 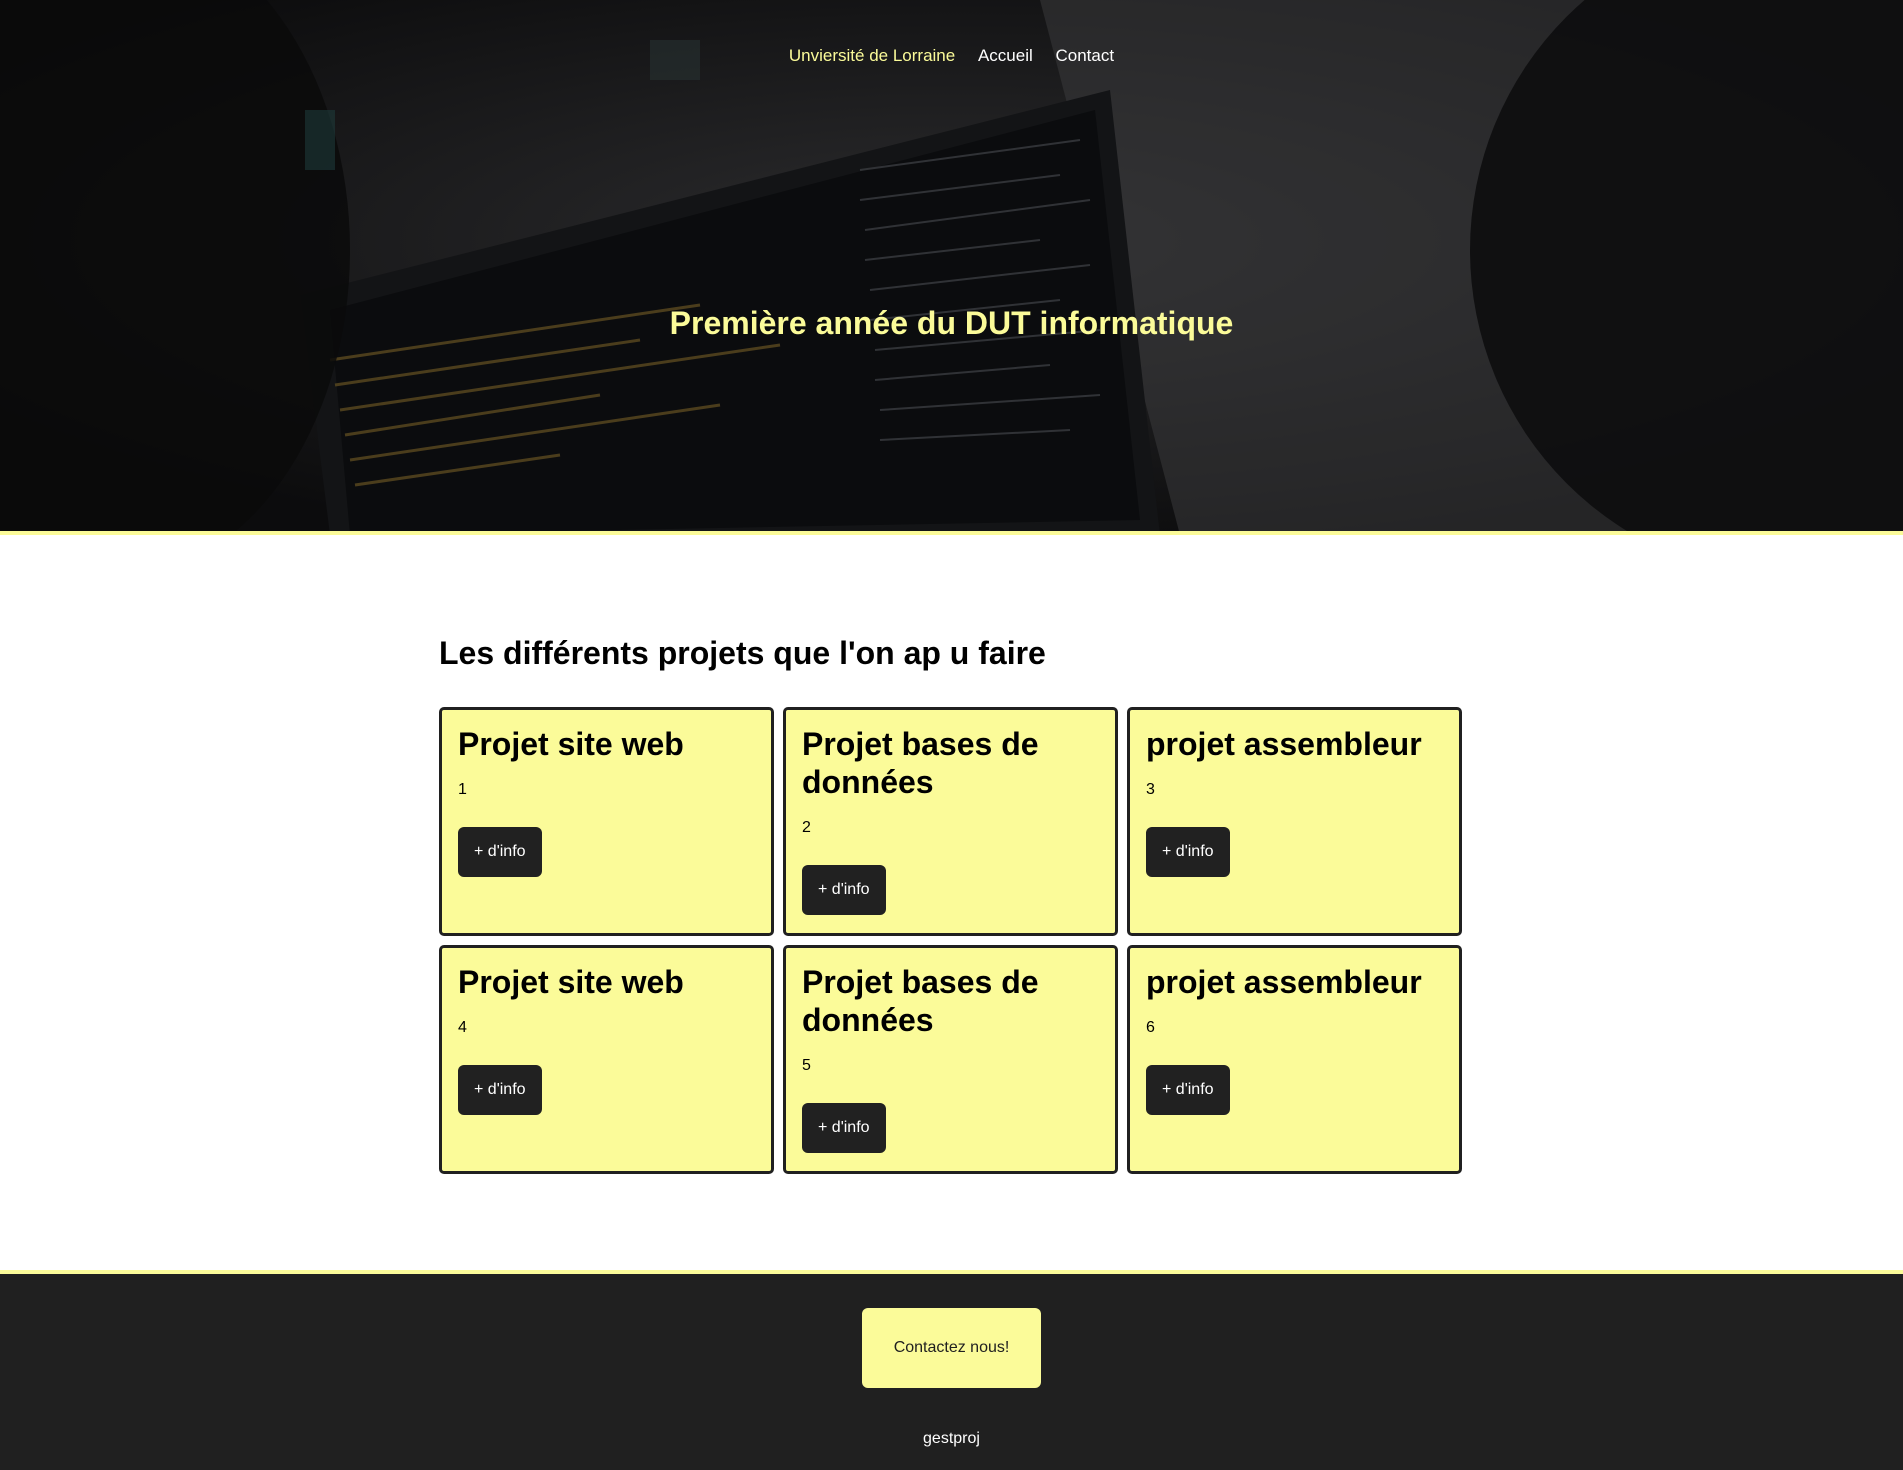 What do you see at coordinates (872, 55) in the screenshot?
I see `nav-brand-link: Unviersité de Lorraine` at bounding box center [872, 55].